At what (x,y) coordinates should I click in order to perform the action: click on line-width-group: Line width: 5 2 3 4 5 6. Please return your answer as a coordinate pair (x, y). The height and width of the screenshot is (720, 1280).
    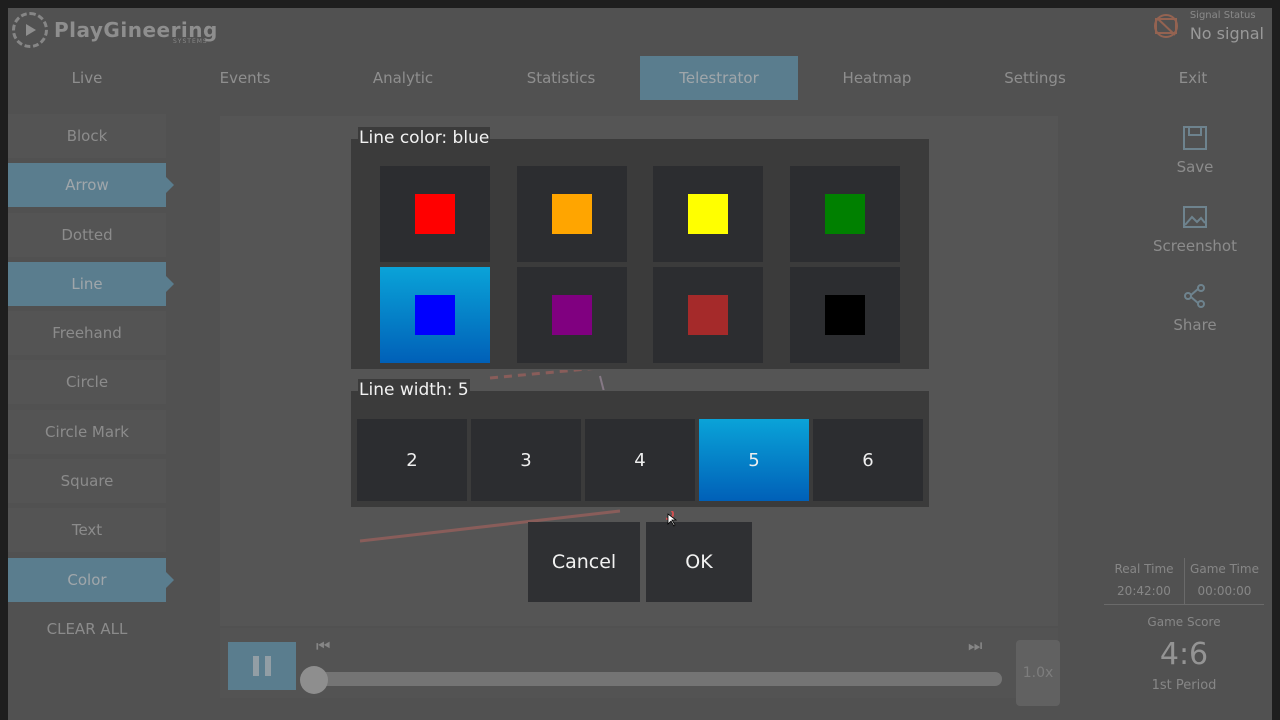
    Looking at the image, I should click on (640, 443).